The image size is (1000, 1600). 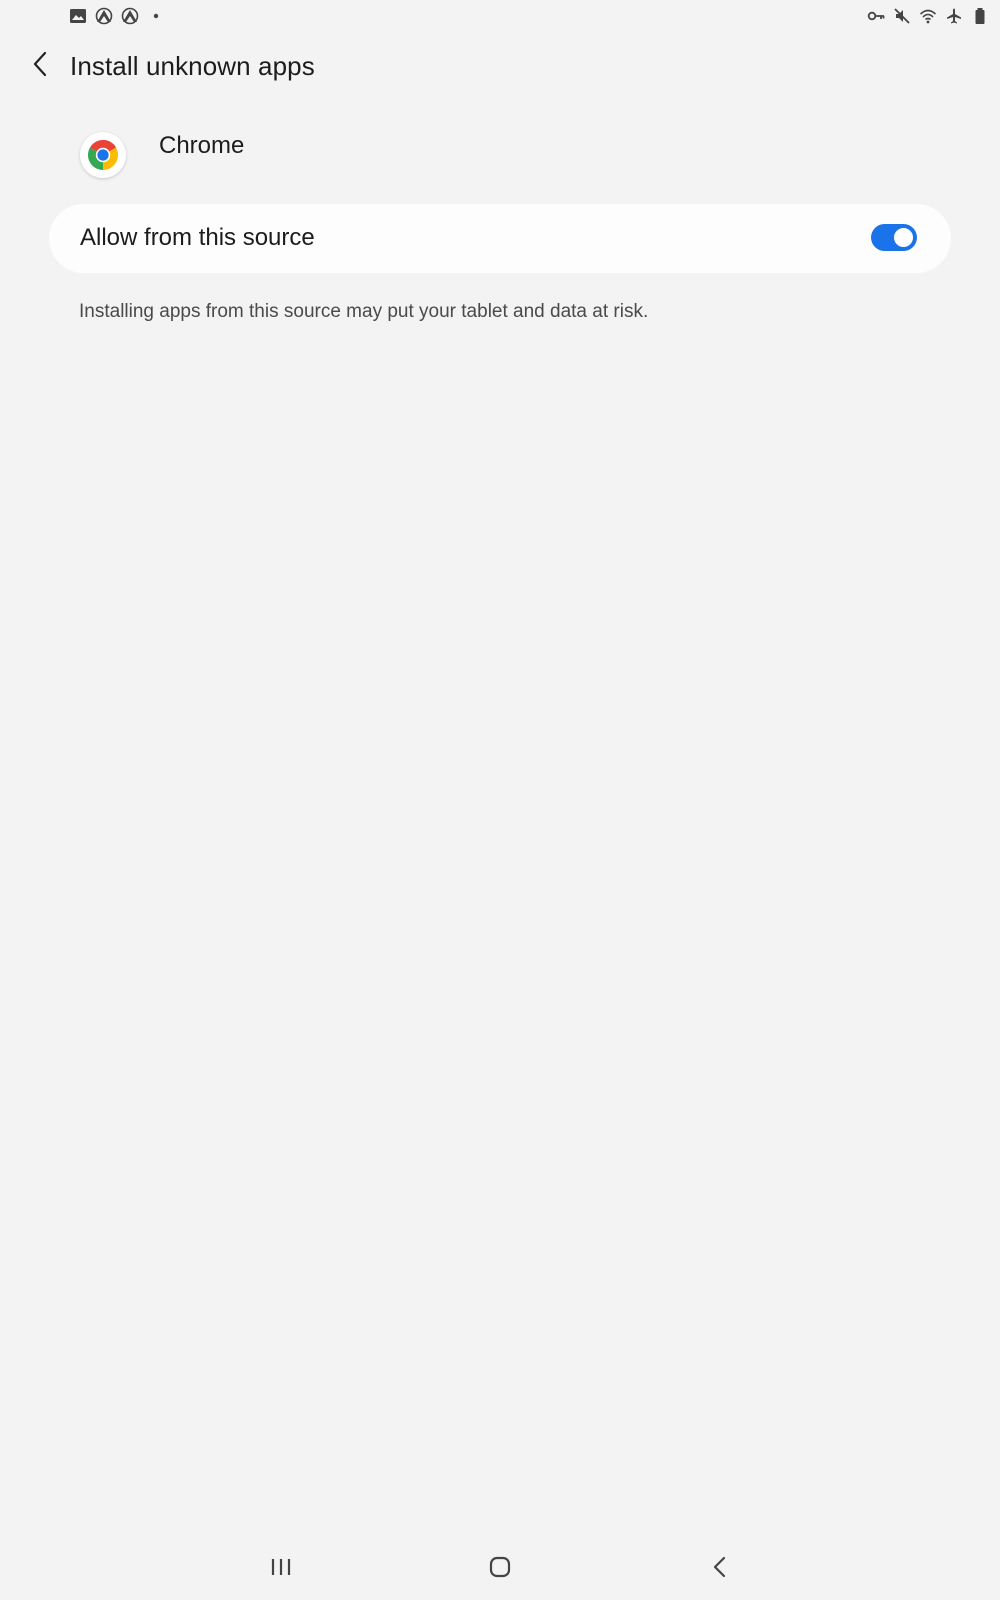 What do you see at coordinates (500, 16) in the screenshot?
I see `status-bar` at bounding box center [500, 16].